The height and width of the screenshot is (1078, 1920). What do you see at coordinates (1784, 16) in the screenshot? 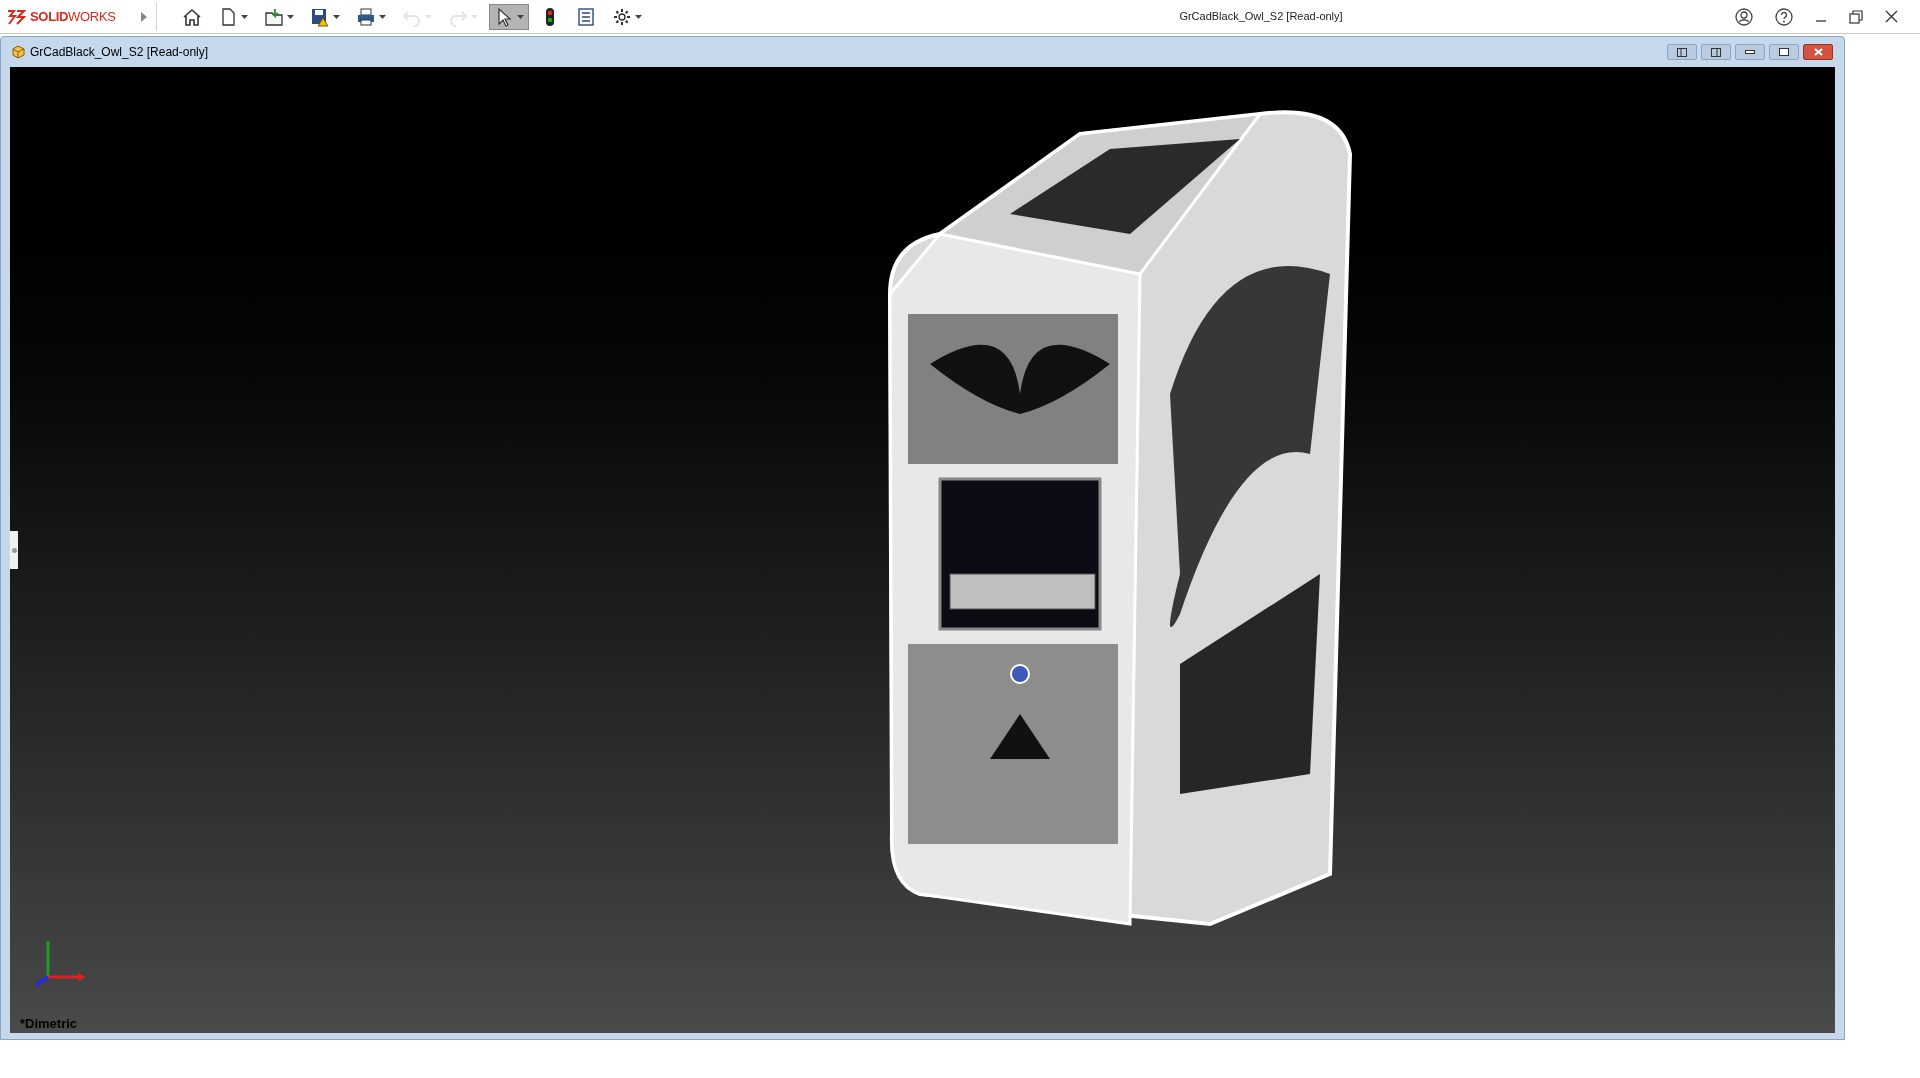
I see `help-icon` at bounding box center [1784, 16].